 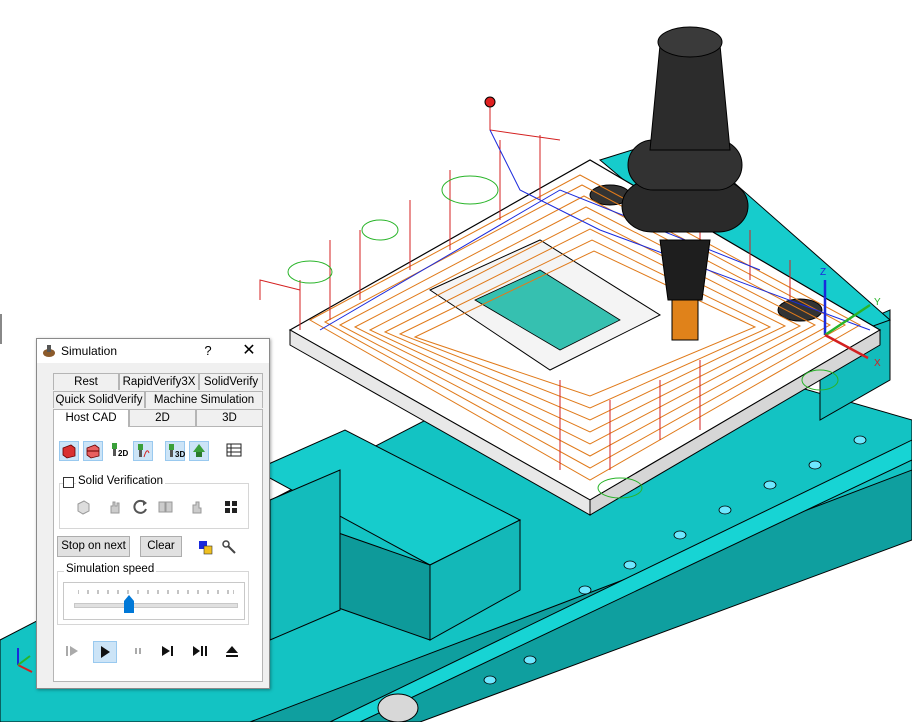 I want to click on title-bar: Simulation ? ✕, so click(x=153, y=351).